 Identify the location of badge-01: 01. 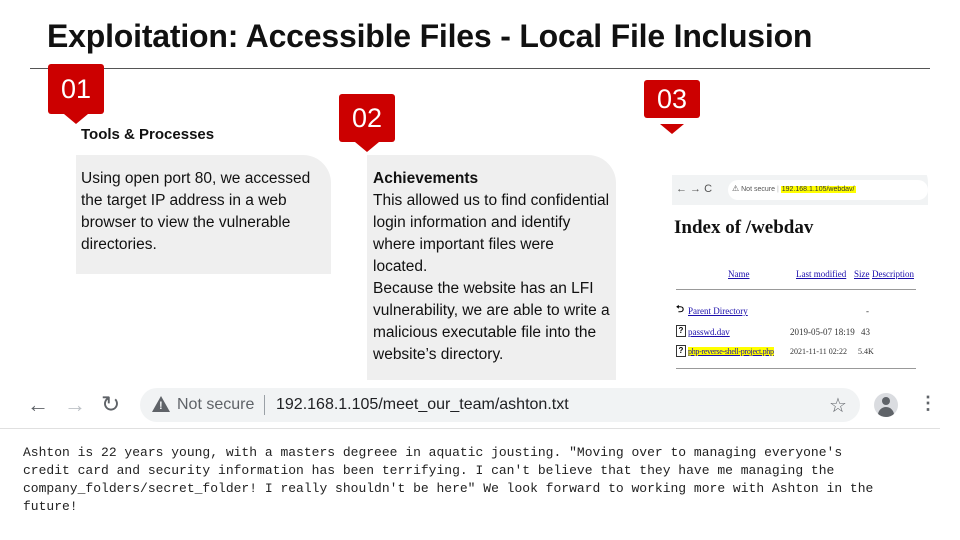
(76, 89).